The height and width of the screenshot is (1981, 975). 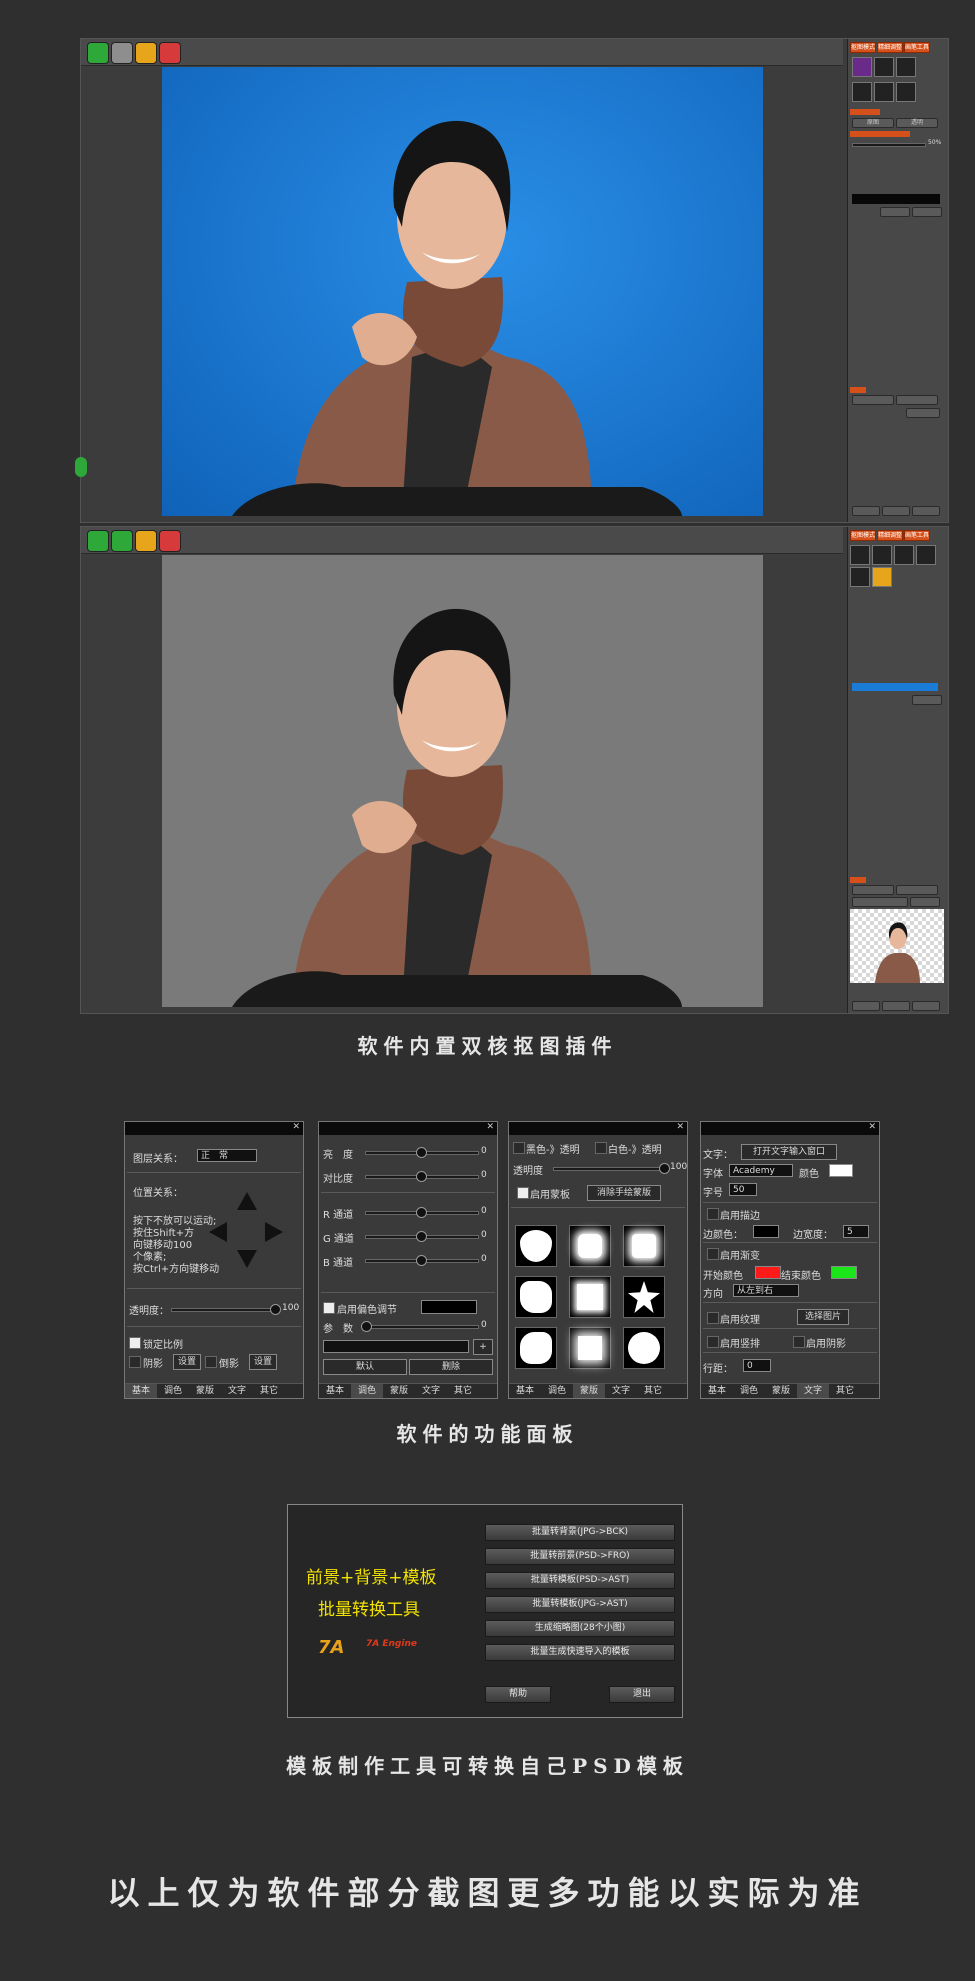 What do you see at coordinates (227, 1155) in the screenshot?
I see `layer-relation-select: 正 常` at bounding box center [227, 1155].